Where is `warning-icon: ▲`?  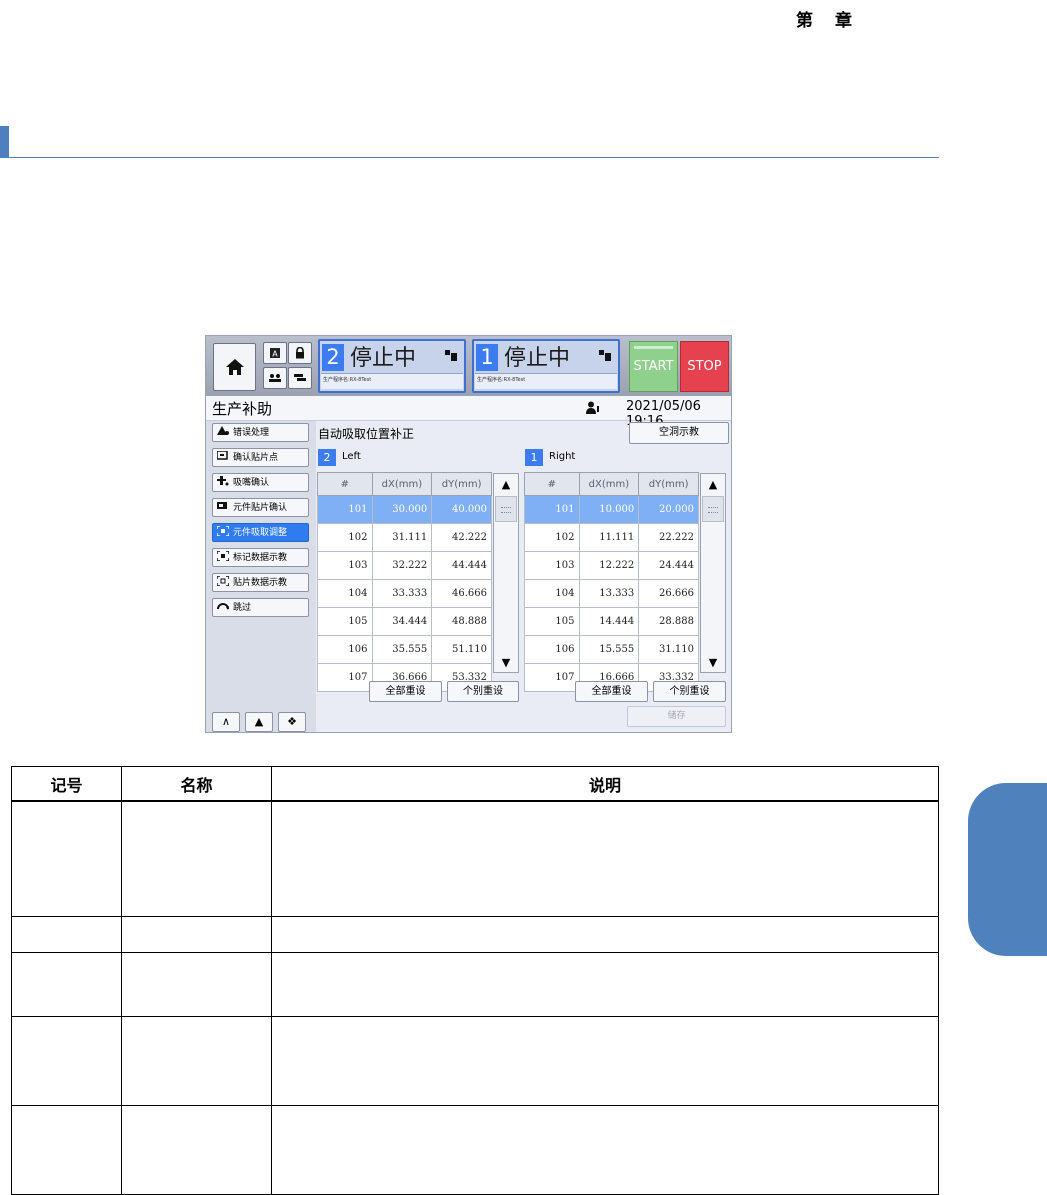
warning-icon: ▲ is located at coordinates (259, 721).